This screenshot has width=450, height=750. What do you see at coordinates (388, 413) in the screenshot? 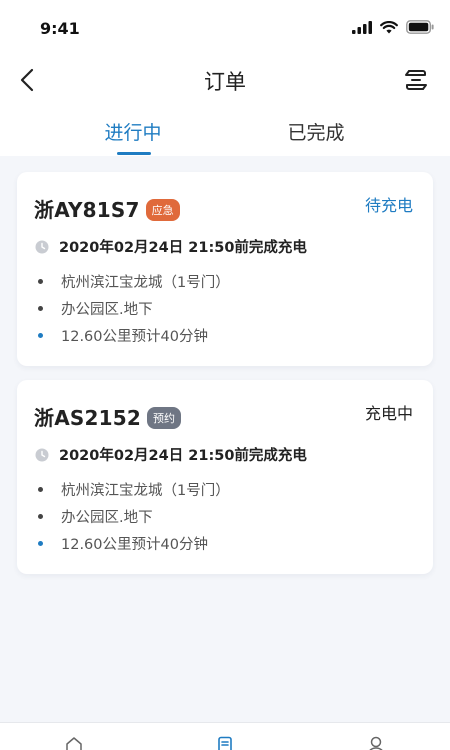
I see `order-status: 充电中` at bounding box center [388, 413].